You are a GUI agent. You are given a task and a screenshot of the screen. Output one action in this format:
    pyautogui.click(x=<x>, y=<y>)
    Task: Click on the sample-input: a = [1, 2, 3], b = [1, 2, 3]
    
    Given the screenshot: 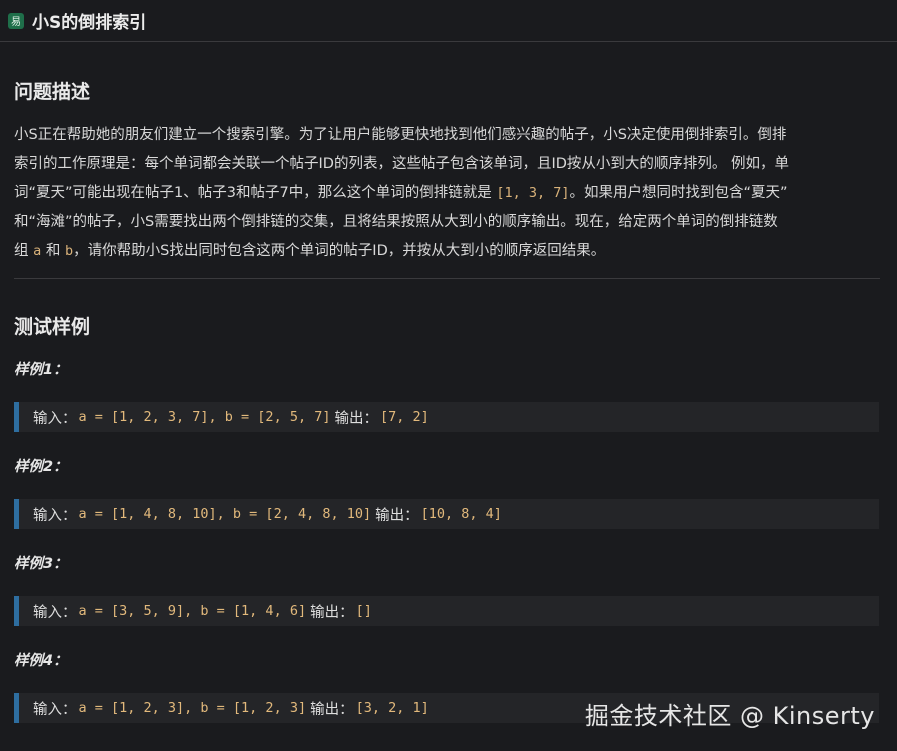 What is the action you would take?
    pyautogui.click(x=192, y=708)
    